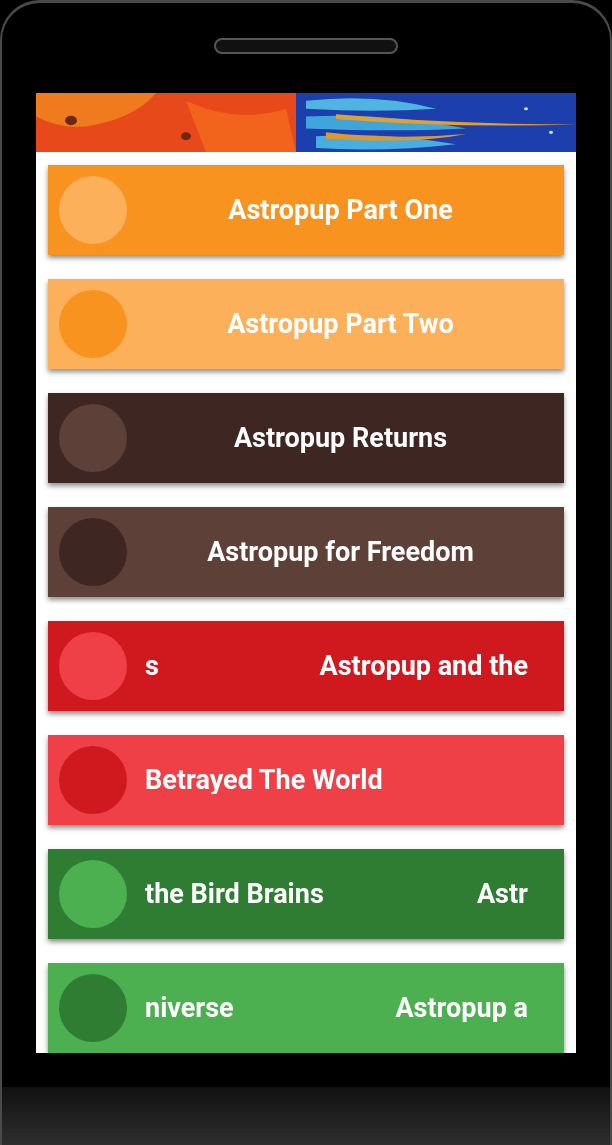 The image size is (612, 1145). What do you see at coordinates (306, 1008) in the screenshot?
I see `episode-card: niverse Astropup a` at bounding box center [306, 1008].